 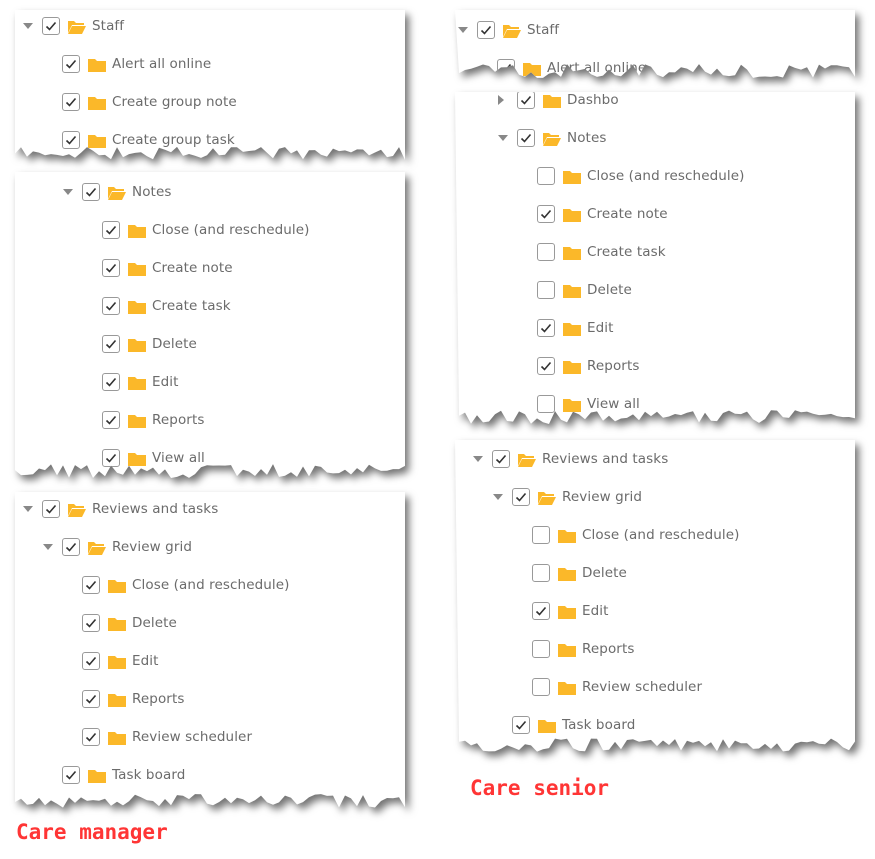 I want to click on tree-panel-right-staff: Staff Alert all online, so click(x=655, y=45).